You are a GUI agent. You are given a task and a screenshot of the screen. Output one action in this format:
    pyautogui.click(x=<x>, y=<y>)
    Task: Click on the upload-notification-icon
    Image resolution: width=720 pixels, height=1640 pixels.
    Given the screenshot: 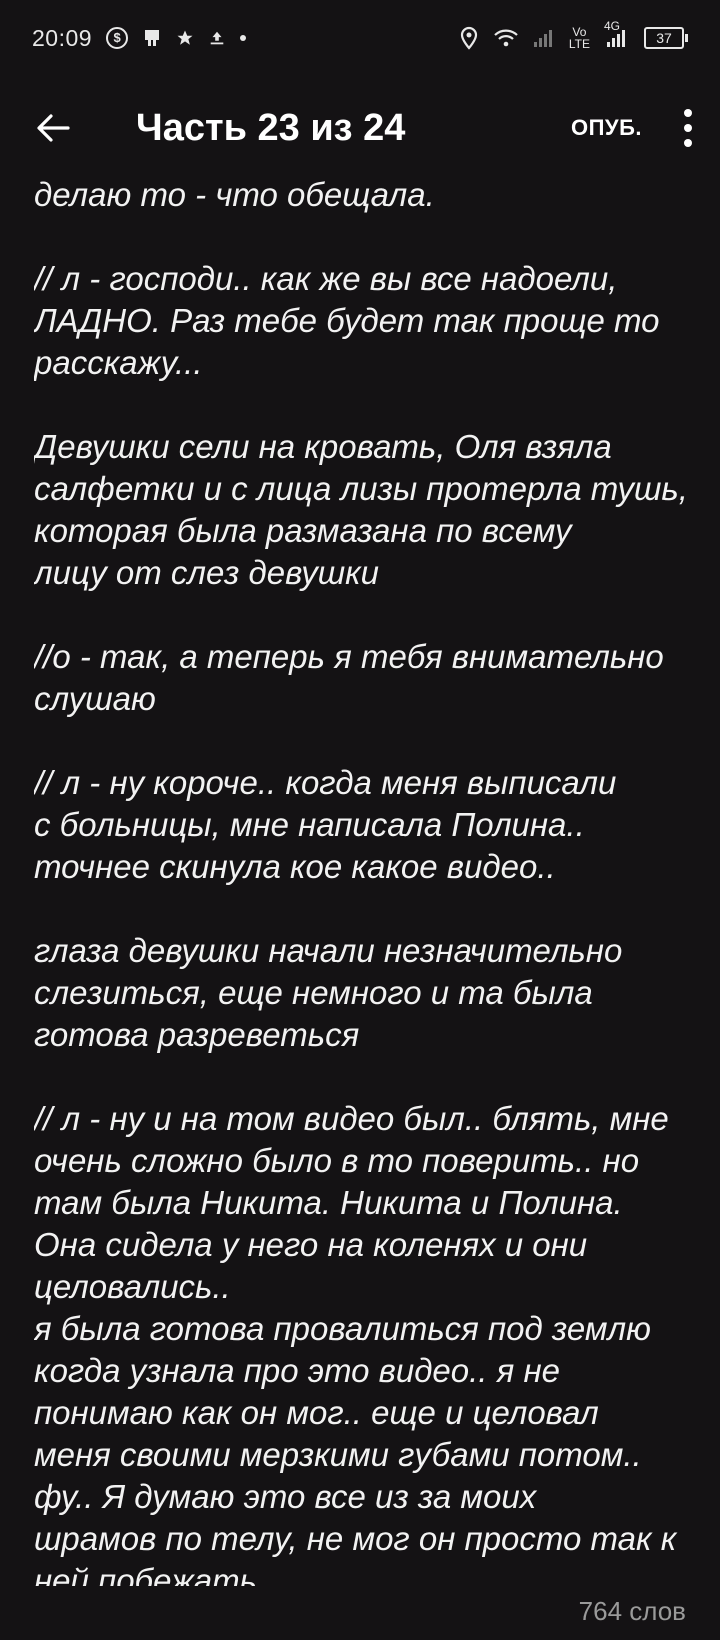 What is the action you would take?
    pyautogui.click(x=217, y=38)
    